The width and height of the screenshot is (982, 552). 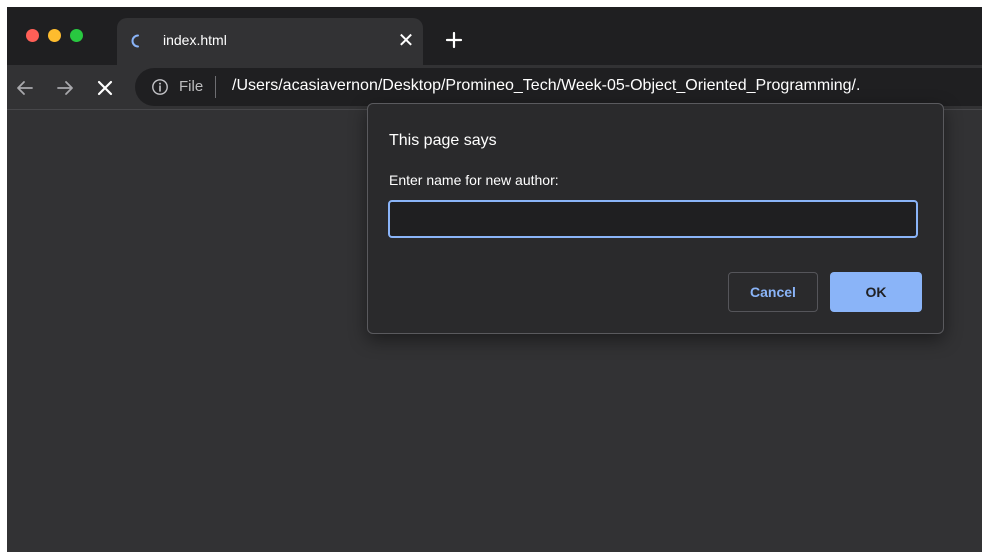 I want to click on new-tab-plus-icon, so click(x=454, y=40).